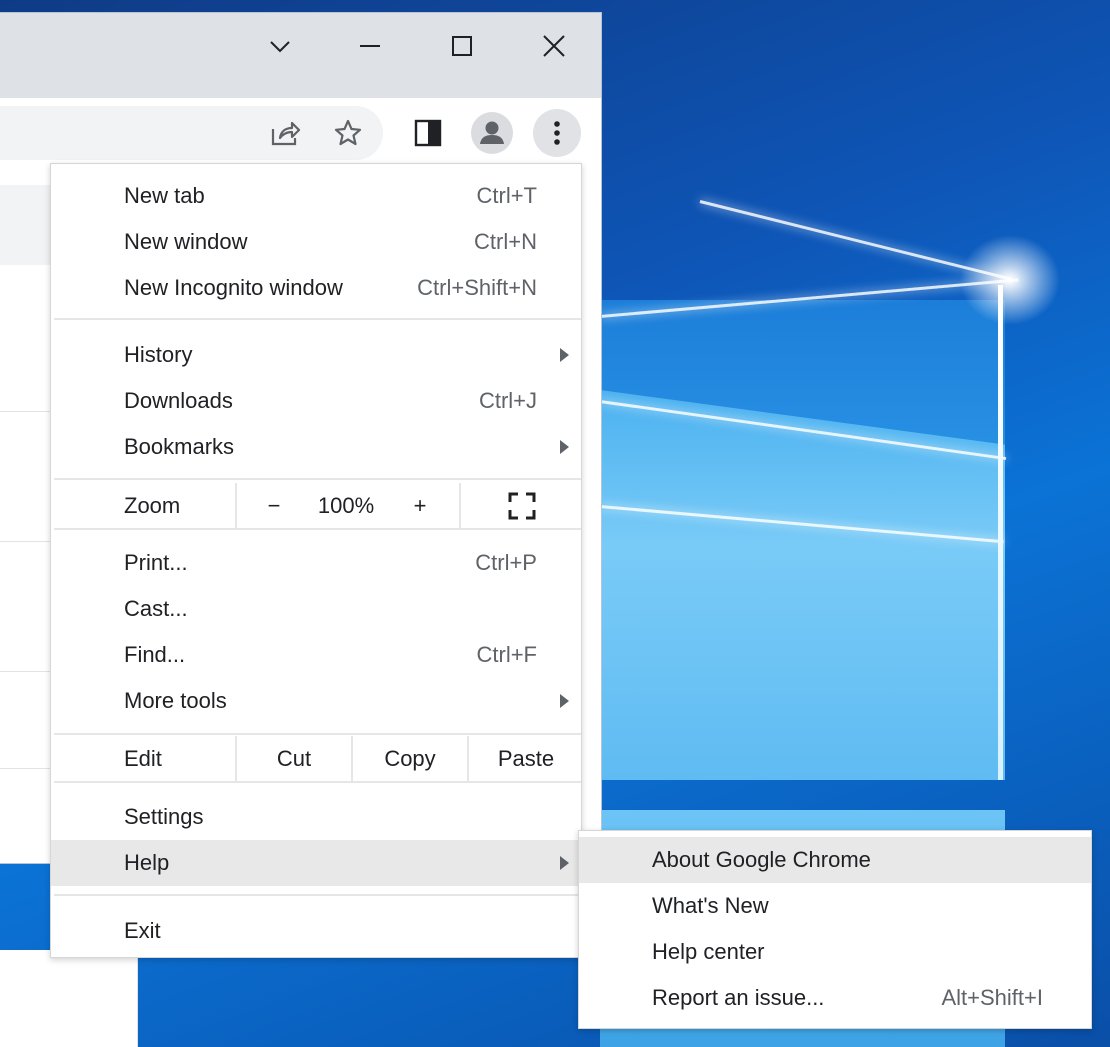 This screenshot has height=1047, width=1110. I want to click on minimize-icon, so click(370, 46).